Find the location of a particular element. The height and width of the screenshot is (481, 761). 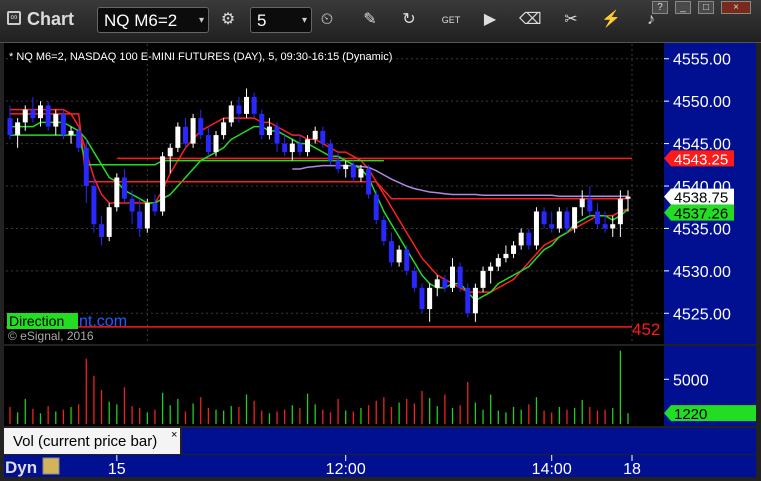

time-tick-label: 15 is located at coordinates (117, 469).